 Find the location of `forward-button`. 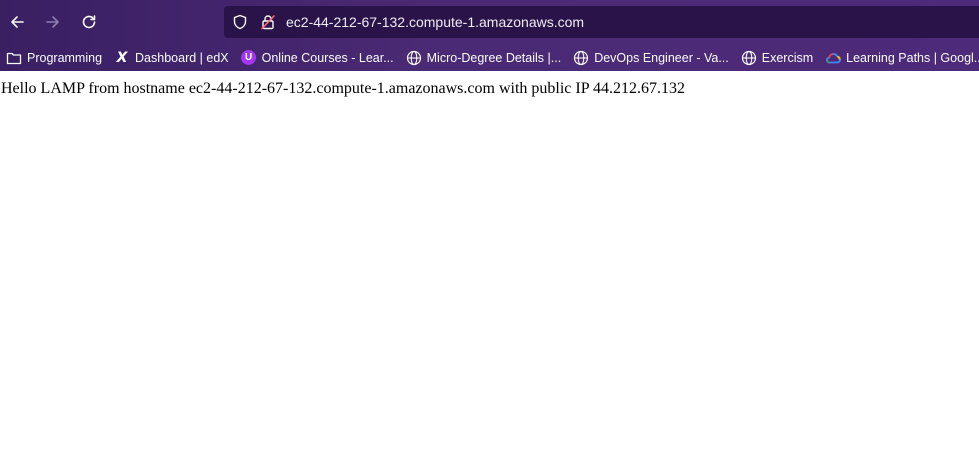

forward-button is located at coordinates (53, 22).